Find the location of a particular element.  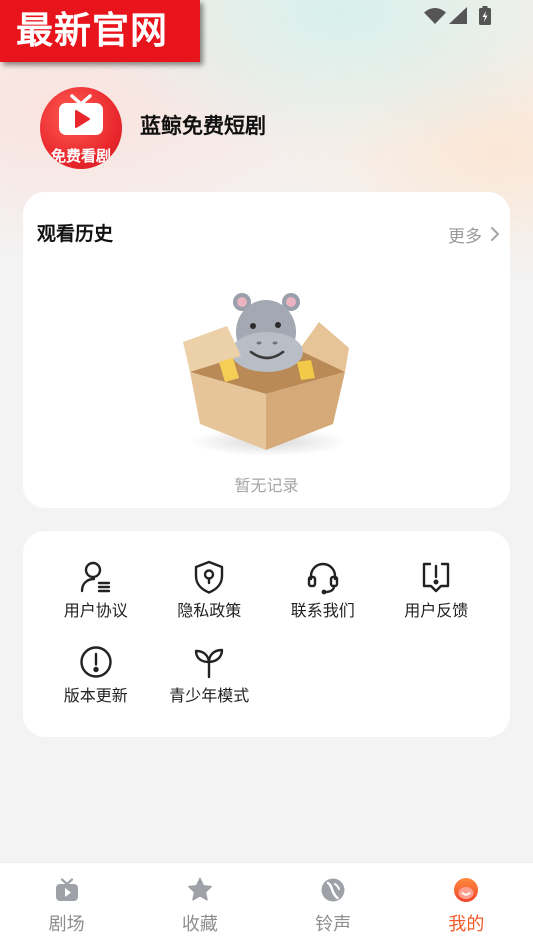

tab-theater: 剧场 is located at coordinates (66, 905).